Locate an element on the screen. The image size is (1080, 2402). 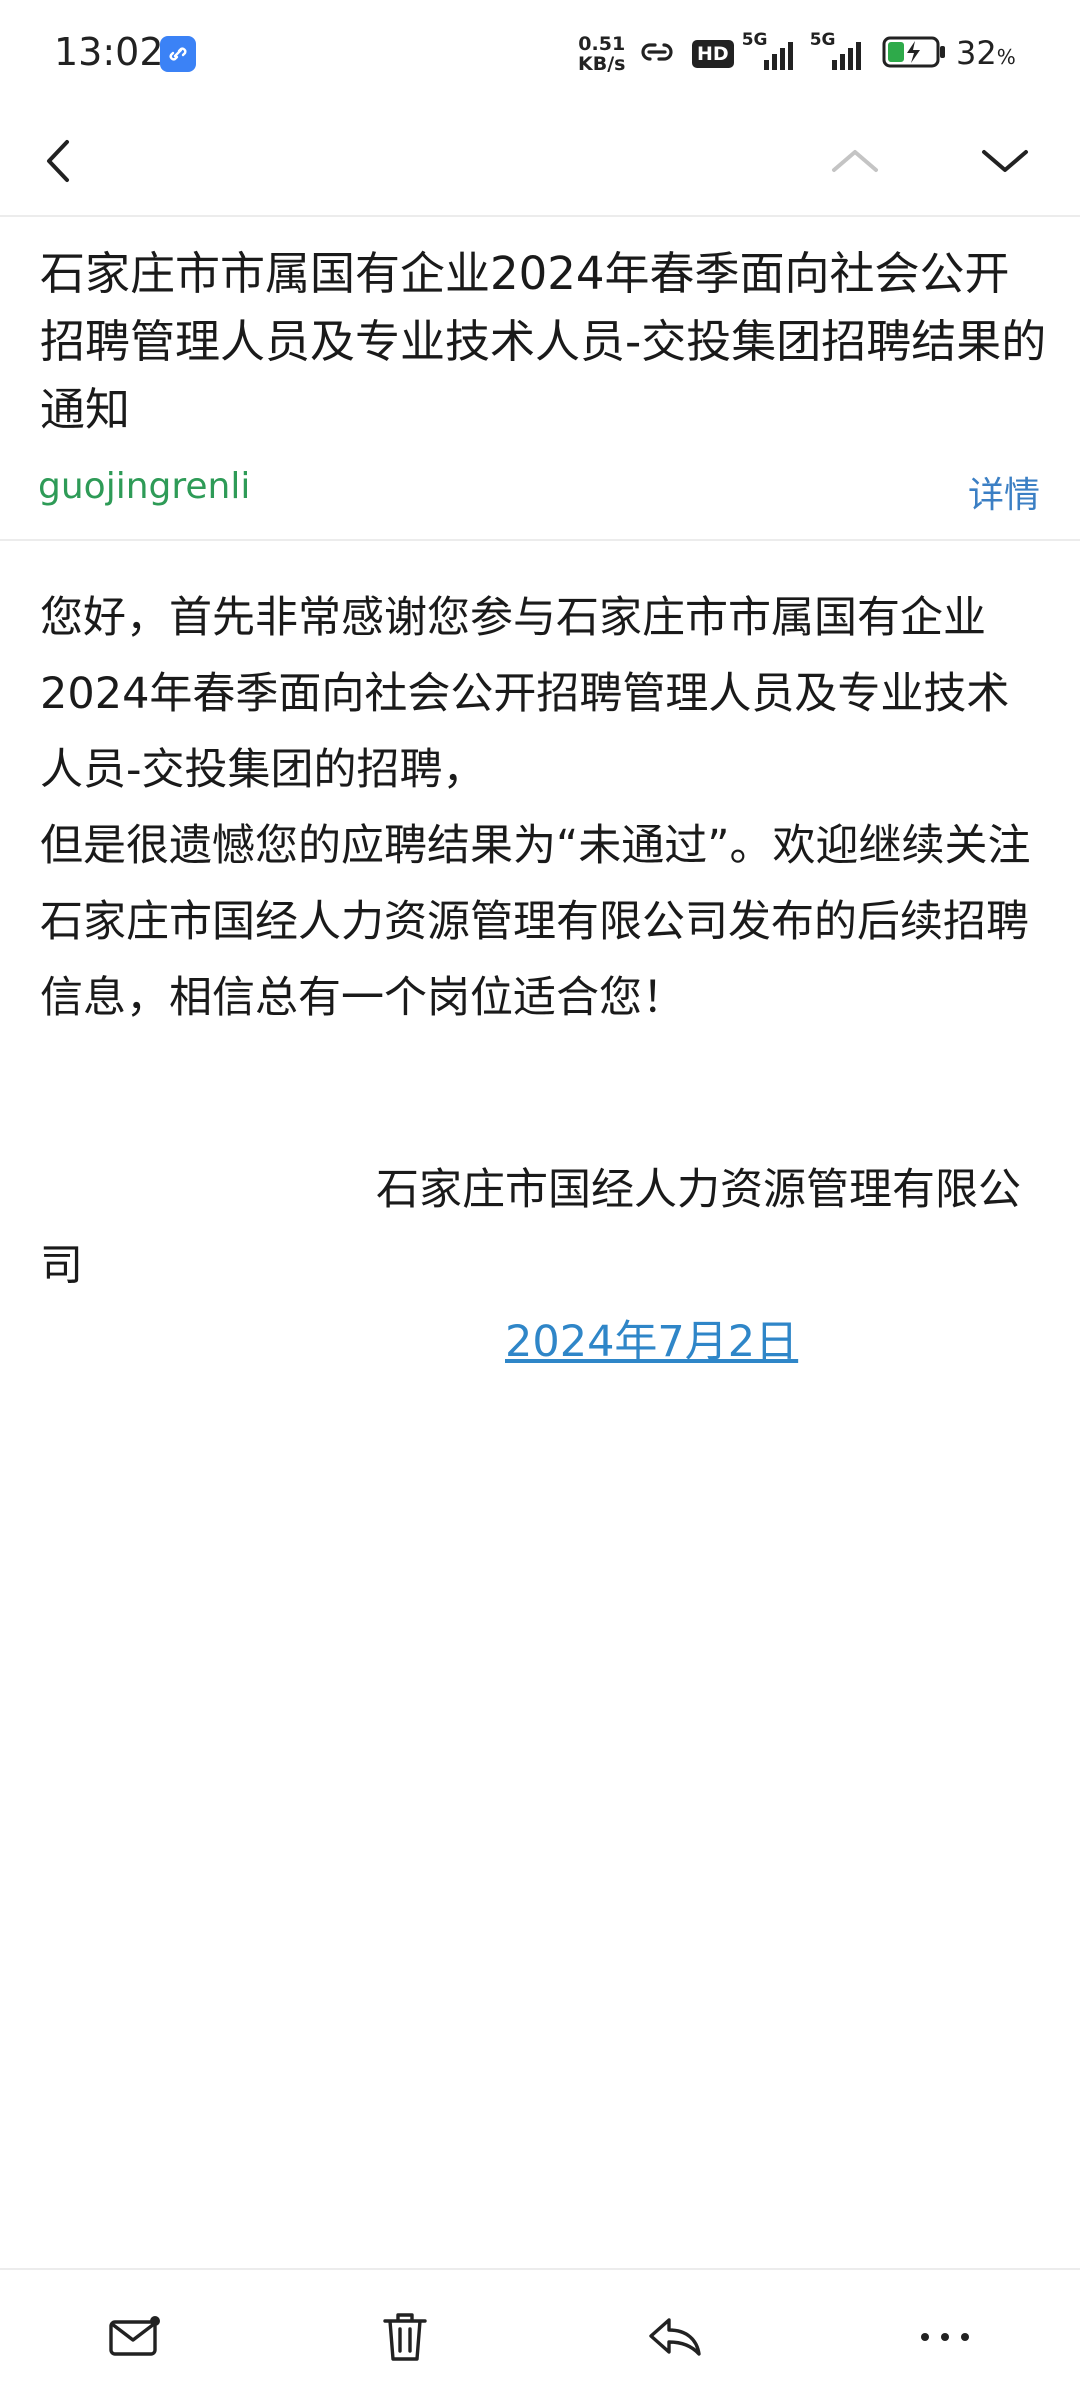
app-notification-icon is located at coordinates (178, 54).